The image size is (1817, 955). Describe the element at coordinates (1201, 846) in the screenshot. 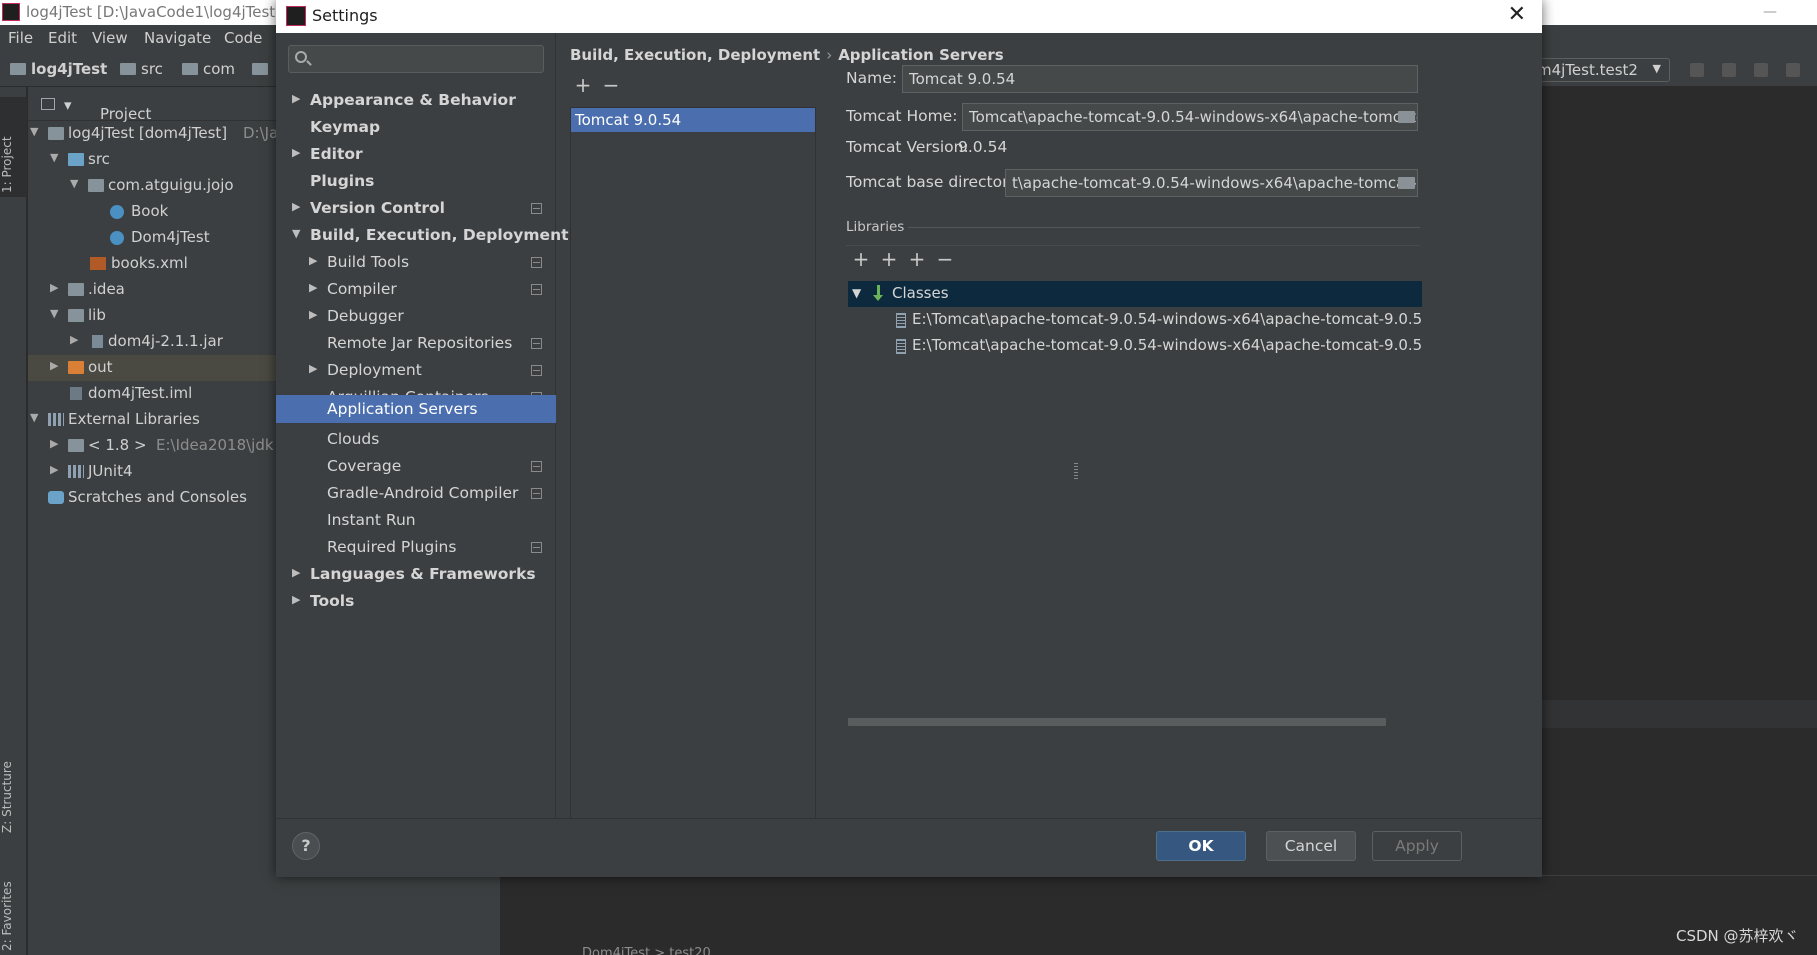

I see `ok-button: OK` at that location.